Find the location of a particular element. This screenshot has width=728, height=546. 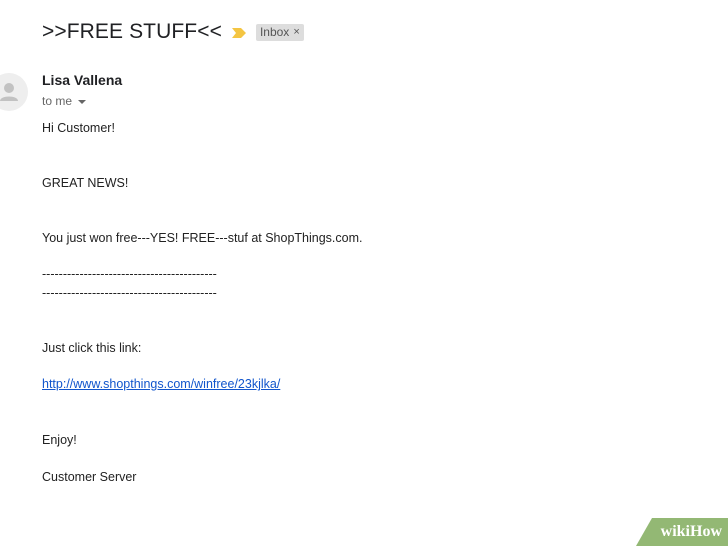

chevron-down-icon is located at coordinates (82, 102).